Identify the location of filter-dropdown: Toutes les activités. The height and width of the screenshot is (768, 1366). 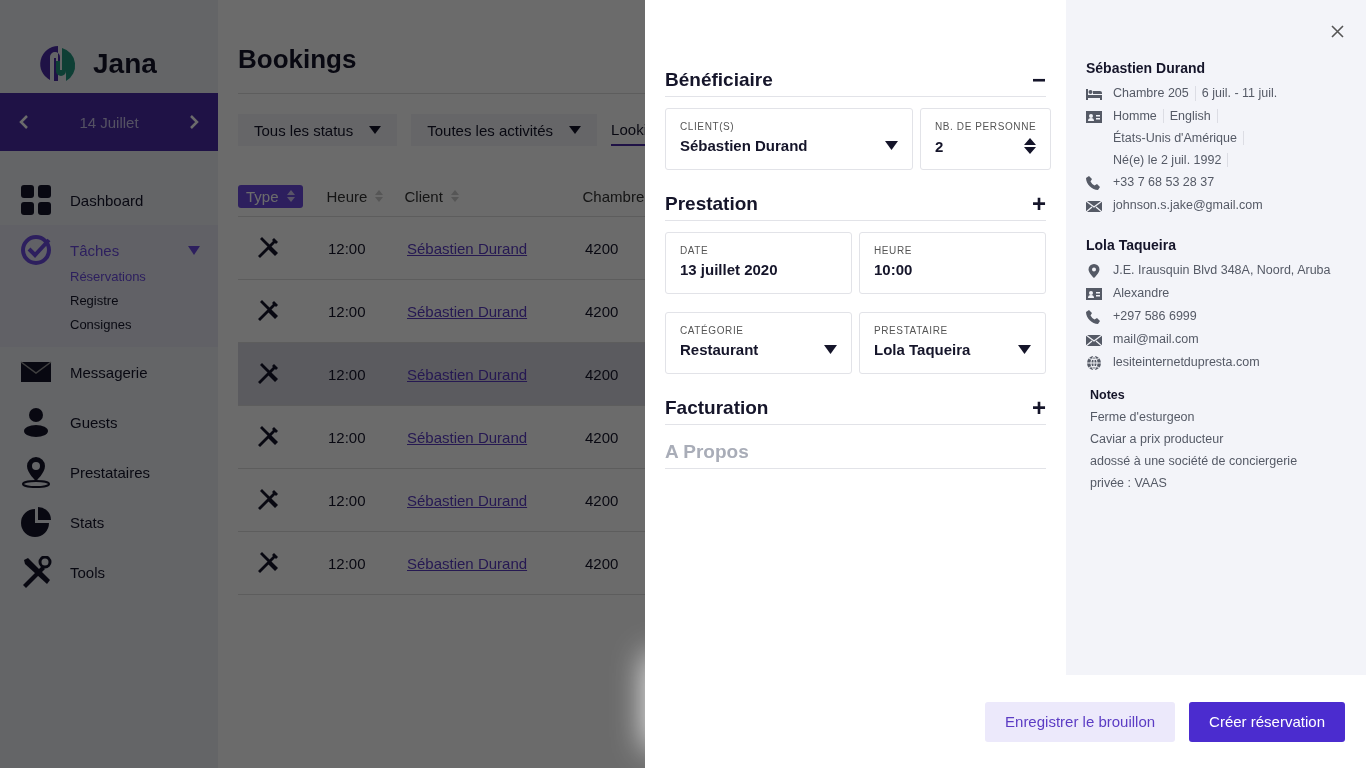
(504, 130).